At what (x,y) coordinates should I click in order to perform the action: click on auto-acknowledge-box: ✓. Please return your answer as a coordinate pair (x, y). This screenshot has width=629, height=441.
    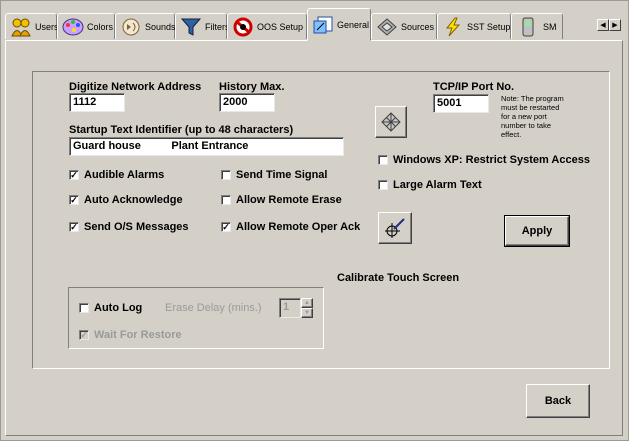
    Looking at the image, I should click on (74, 200).